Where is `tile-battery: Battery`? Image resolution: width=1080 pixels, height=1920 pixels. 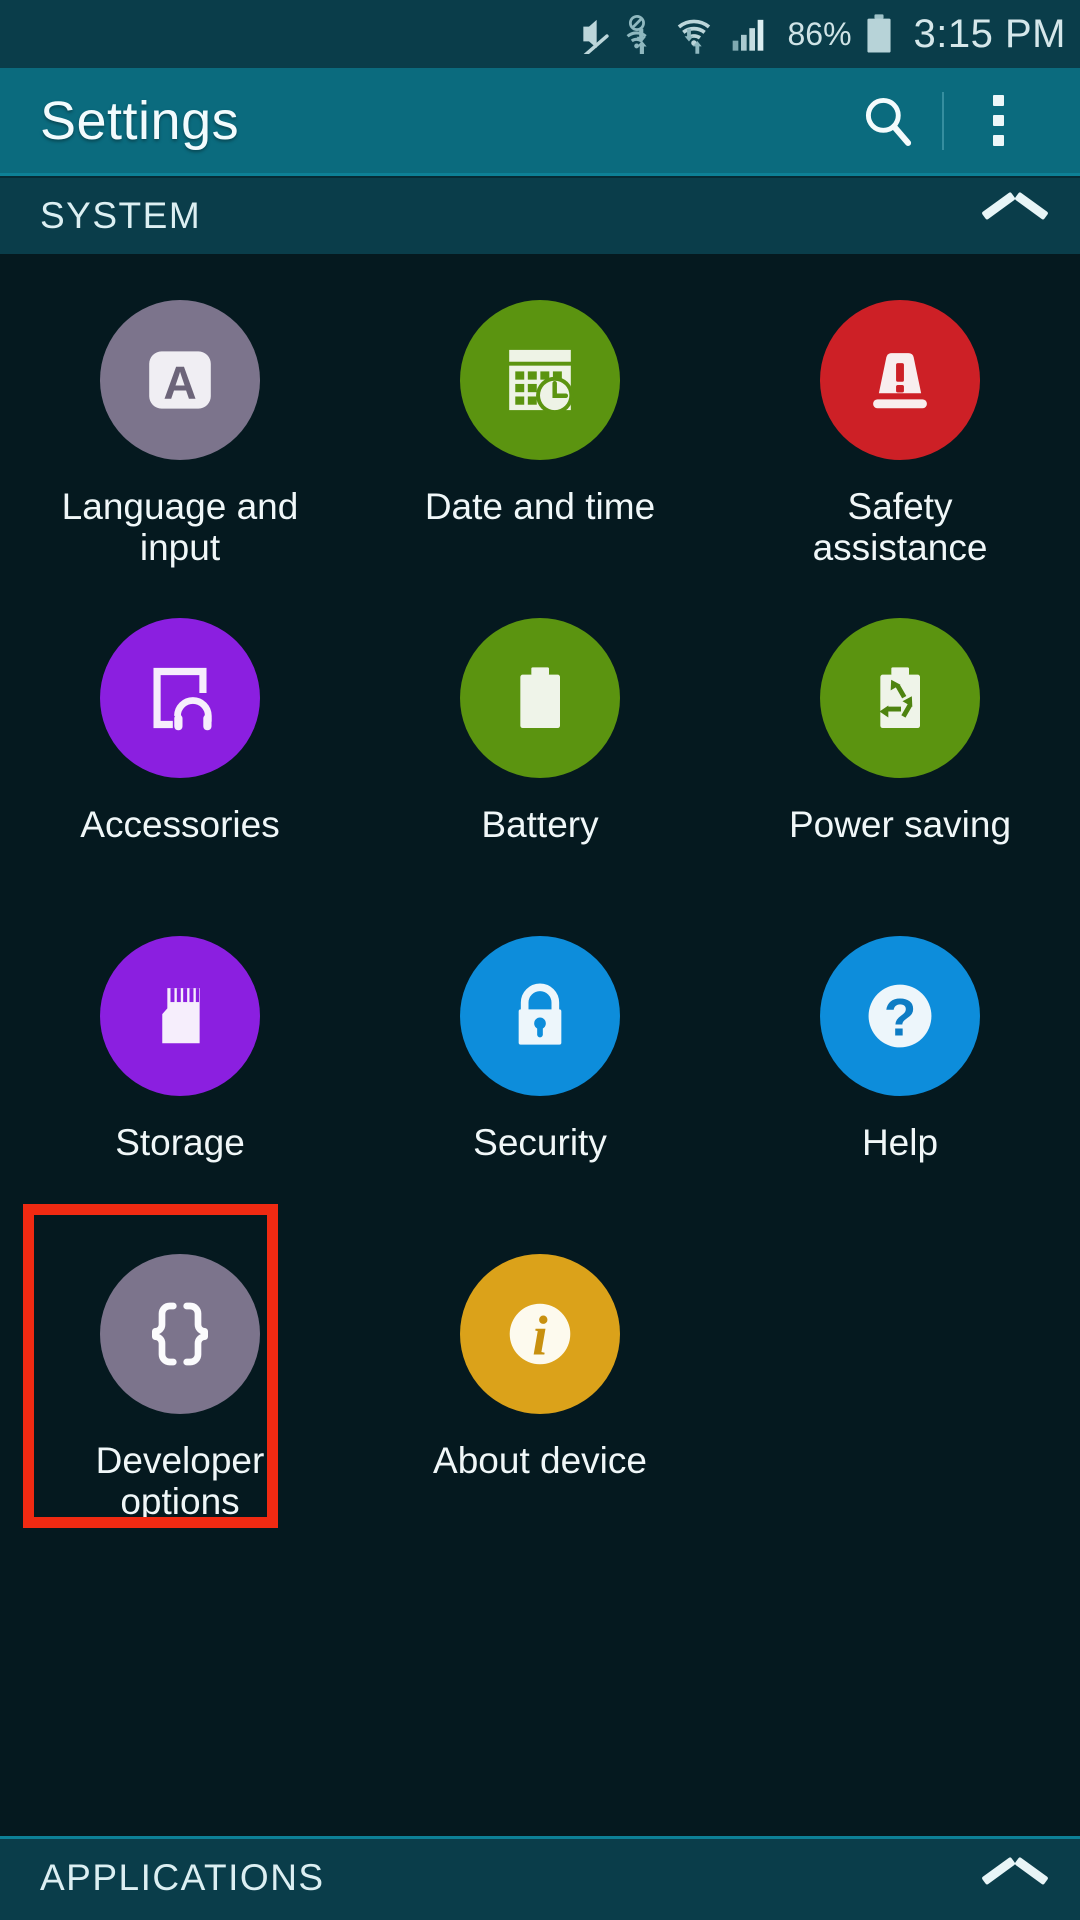
tile-battery: Battery is located at coordinates (540, 739).